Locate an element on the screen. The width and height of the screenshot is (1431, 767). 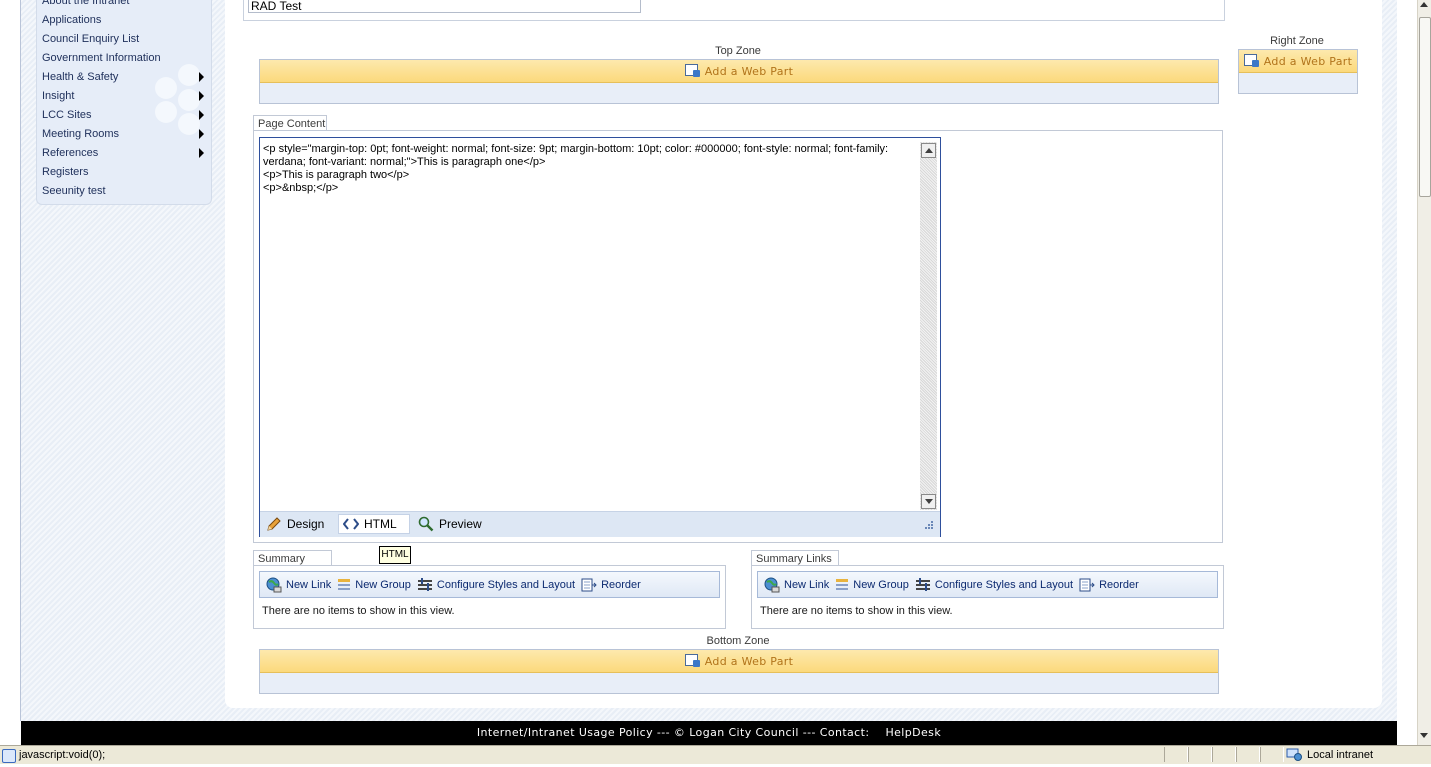
html-mode-label: HTML is located at coordinates (380, 524).